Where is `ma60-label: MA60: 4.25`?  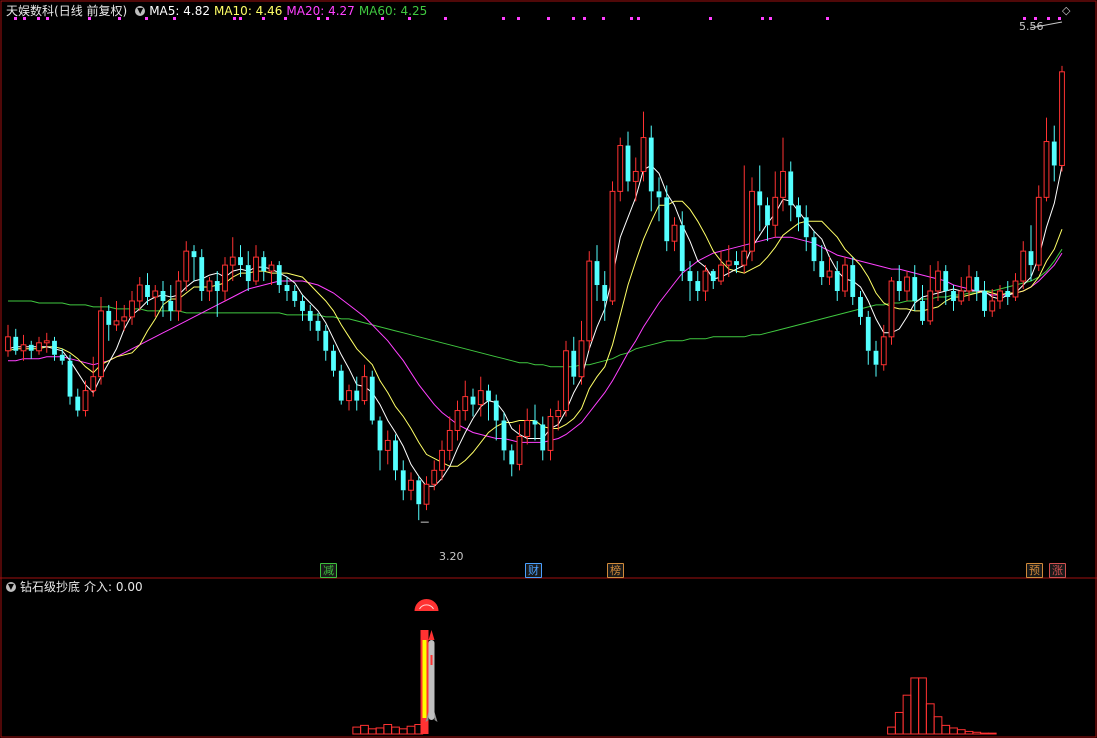 ma60-label: MA60: 4.25 is located at coordinates (393, 11).